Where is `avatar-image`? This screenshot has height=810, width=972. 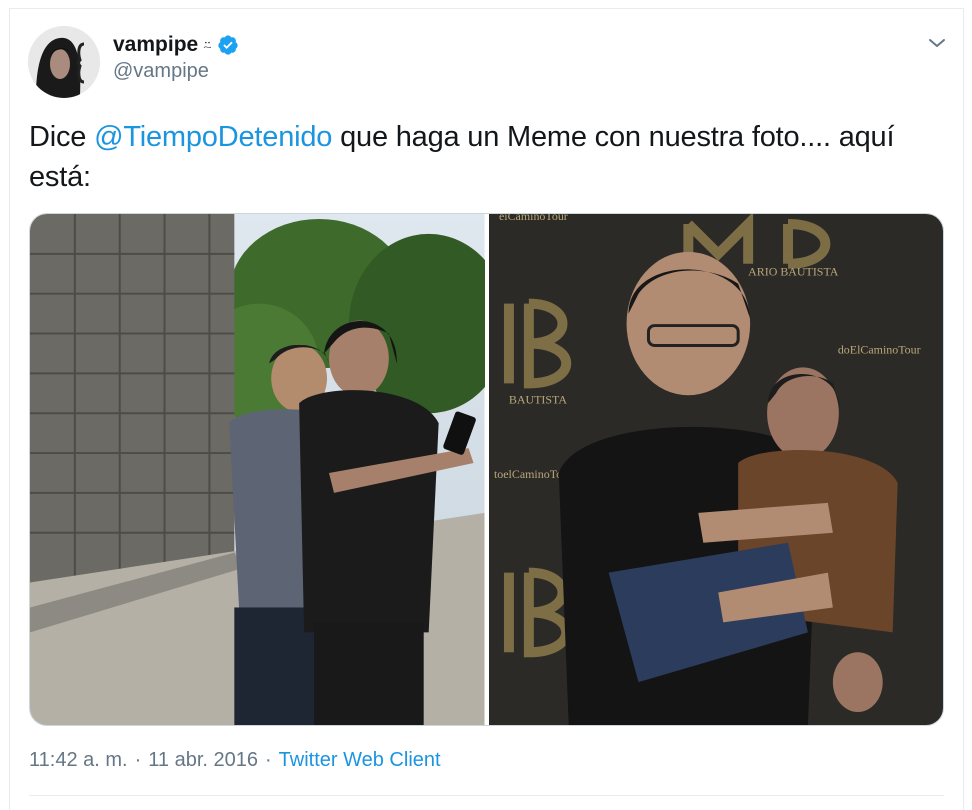
avatar-image is located at coordinates (64, 62).